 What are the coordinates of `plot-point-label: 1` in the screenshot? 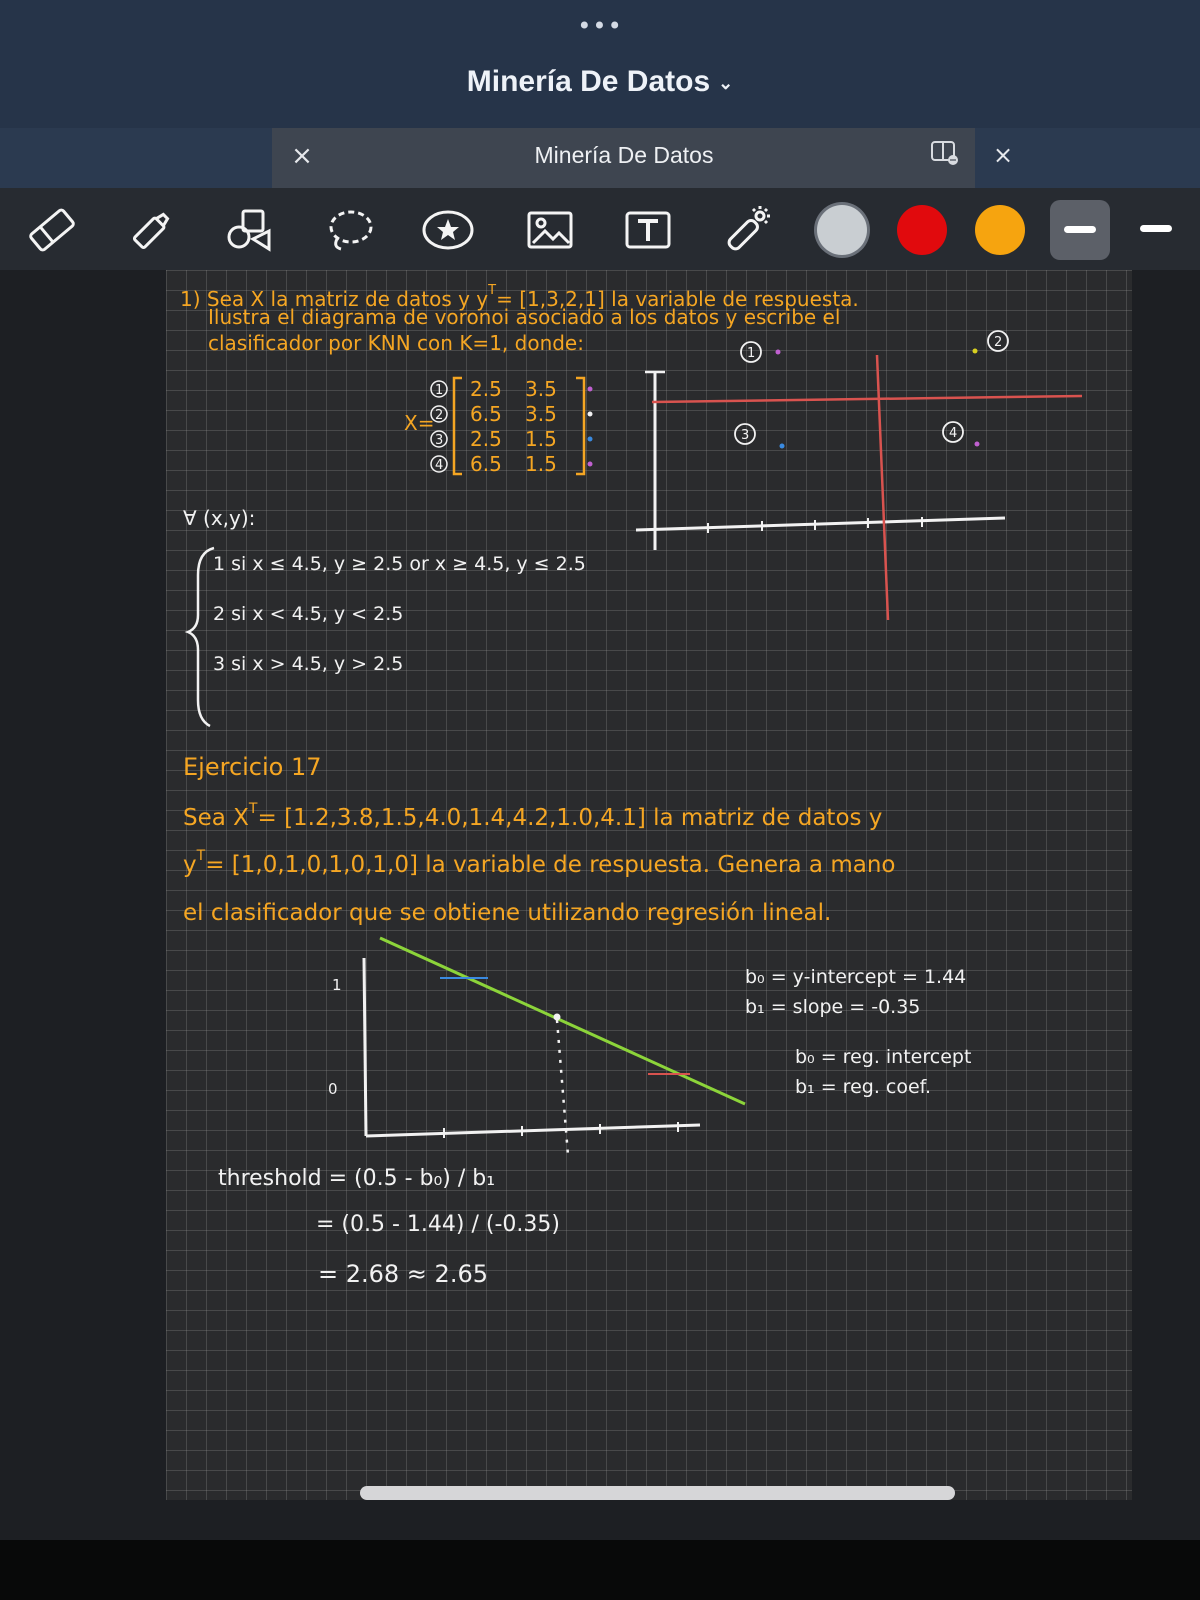 It's located at (751, 353).